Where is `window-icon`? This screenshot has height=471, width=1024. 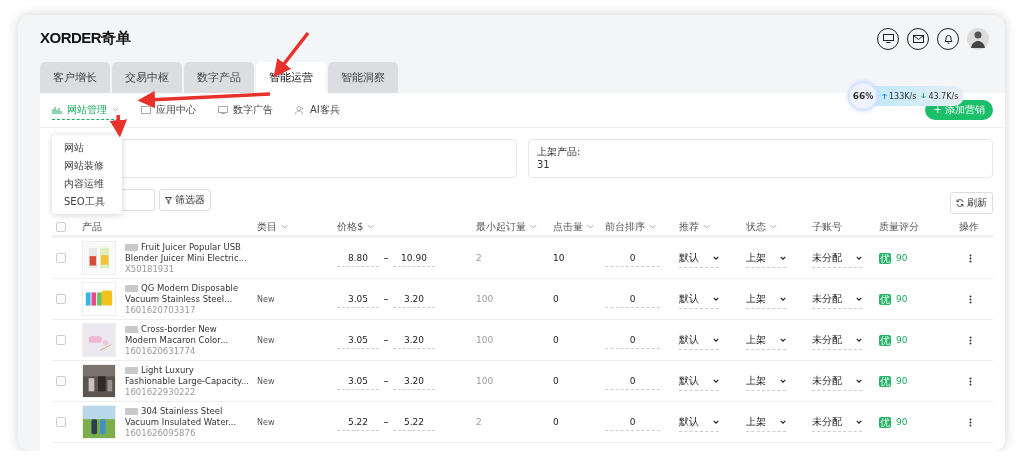 window-icon is located at coordinates (146, 109).